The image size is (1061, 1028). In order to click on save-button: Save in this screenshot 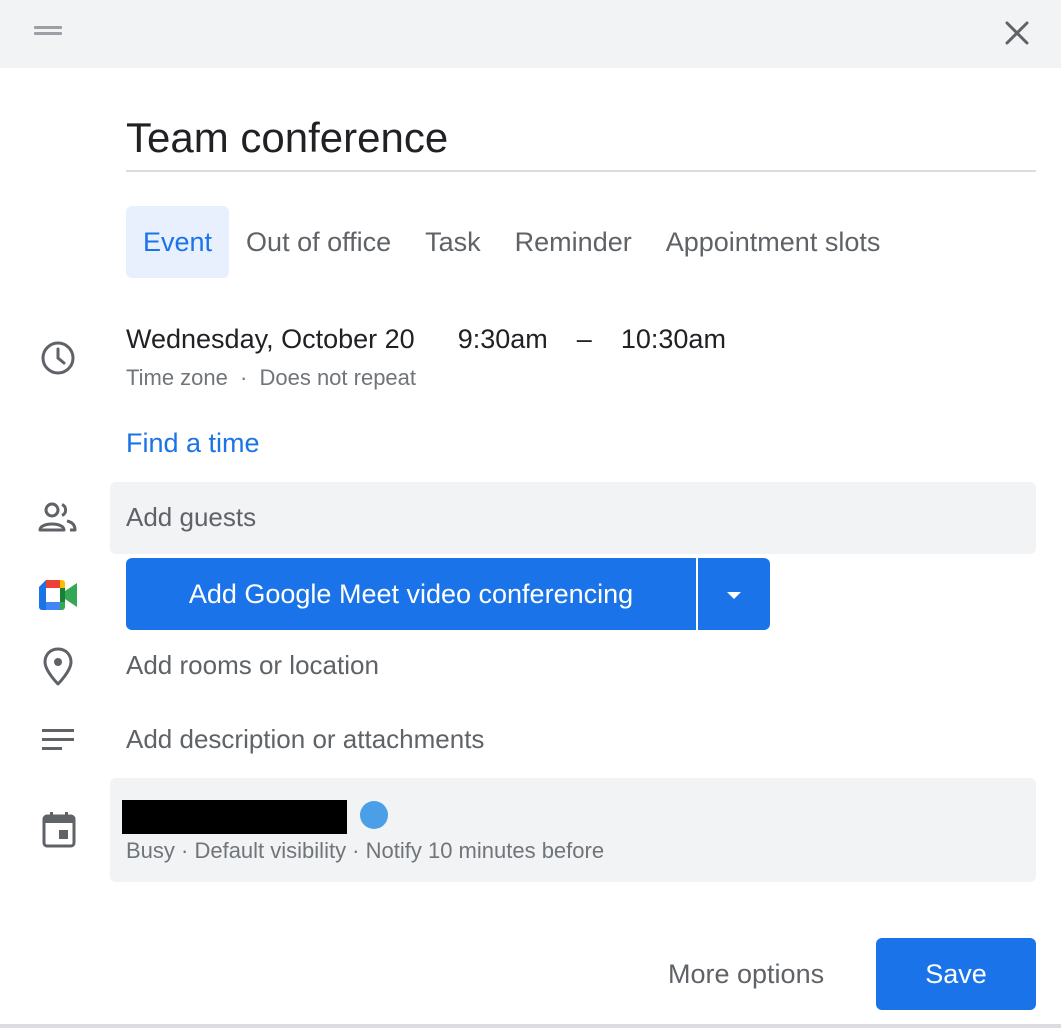, I will do `click(956, 974)`.